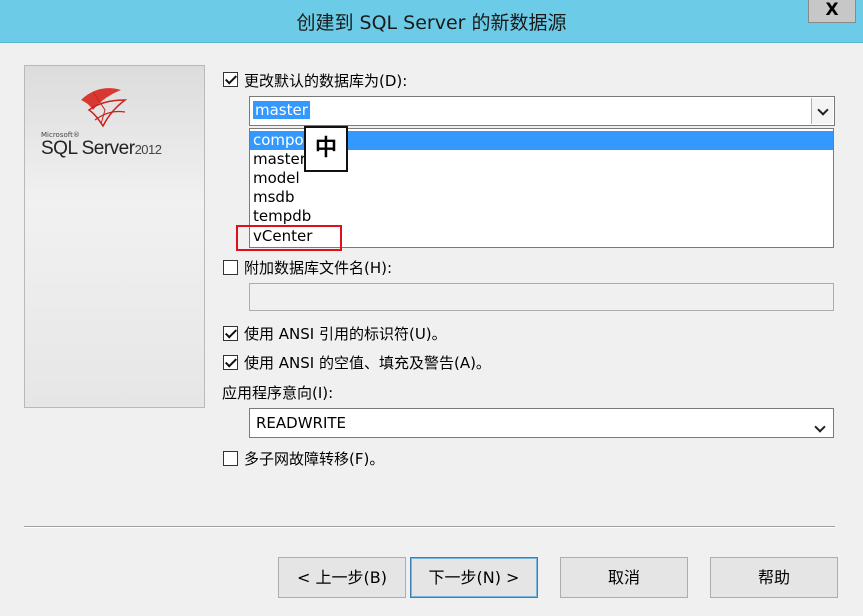  I want to click on database-option: msdb, so click(541, 197).